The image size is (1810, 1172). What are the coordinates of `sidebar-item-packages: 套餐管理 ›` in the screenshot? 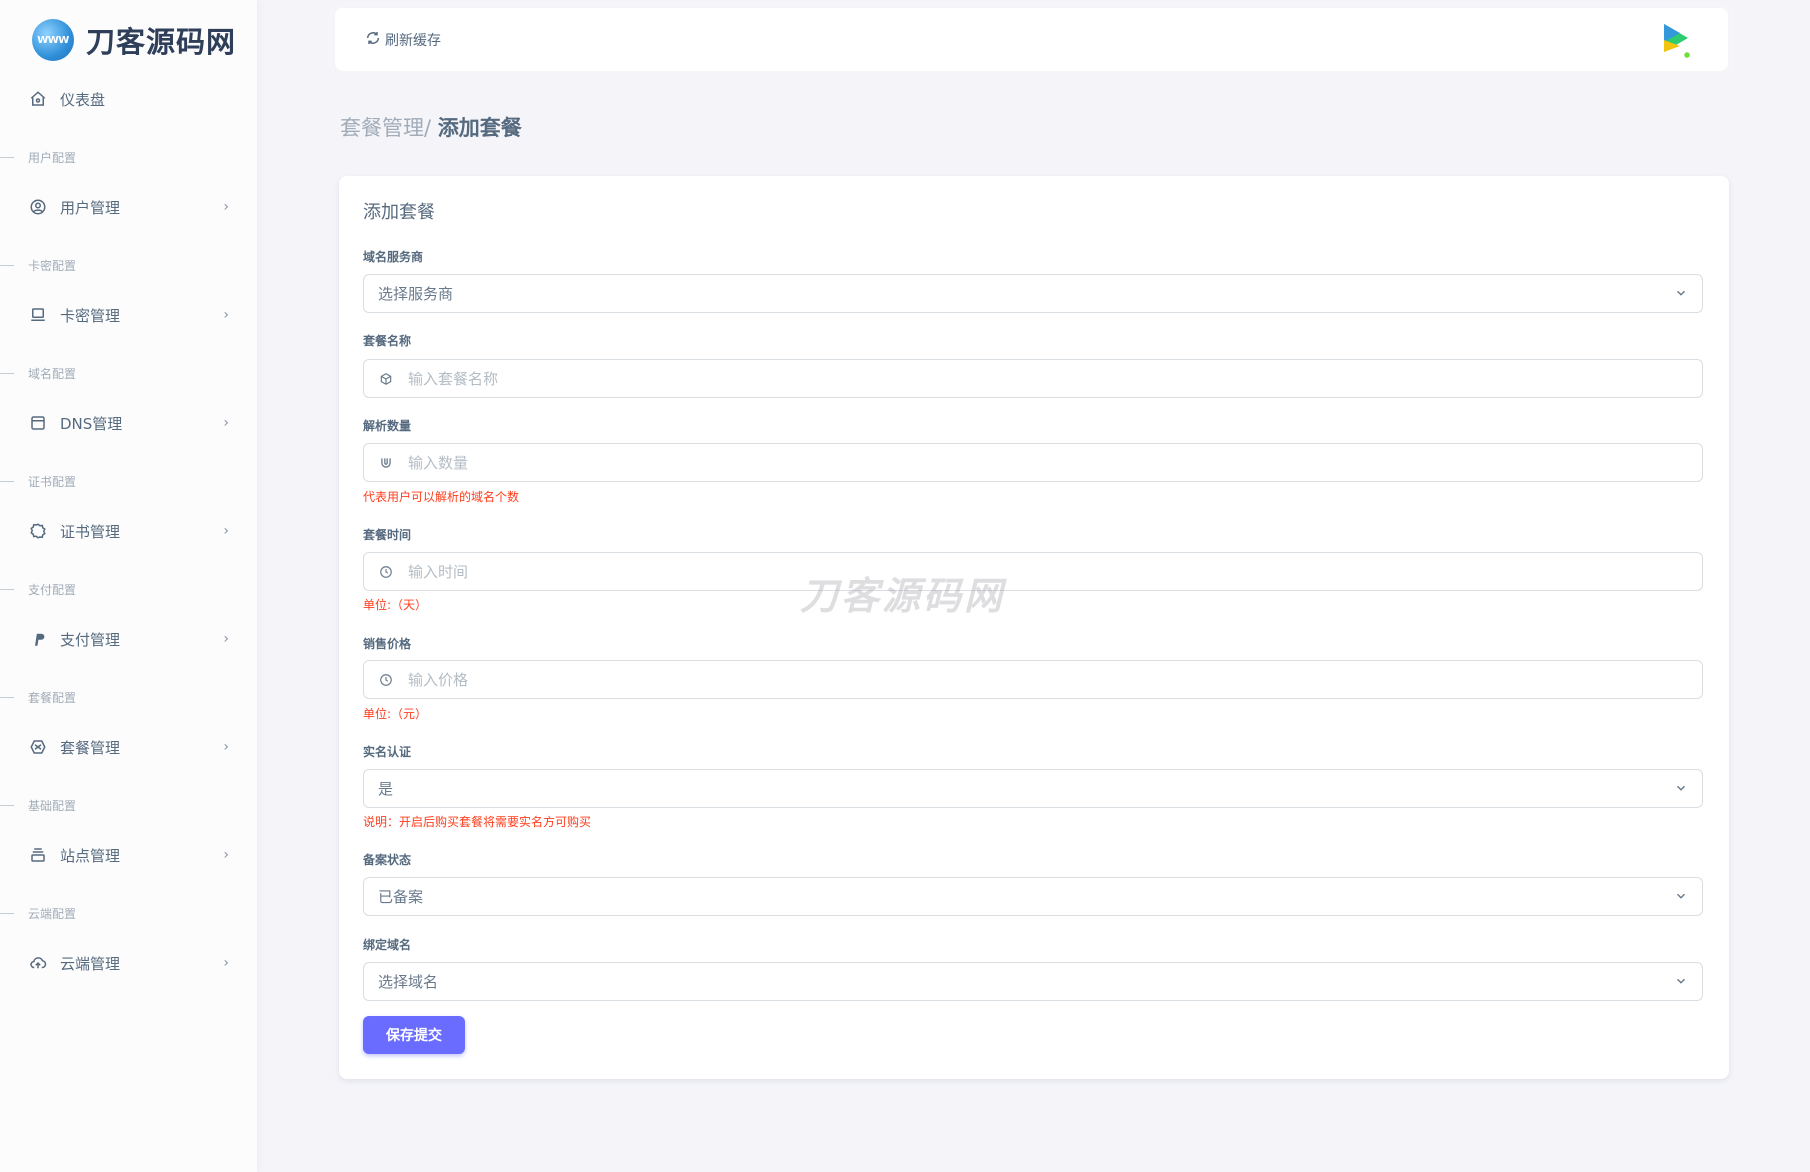 It's located at (130, 747).